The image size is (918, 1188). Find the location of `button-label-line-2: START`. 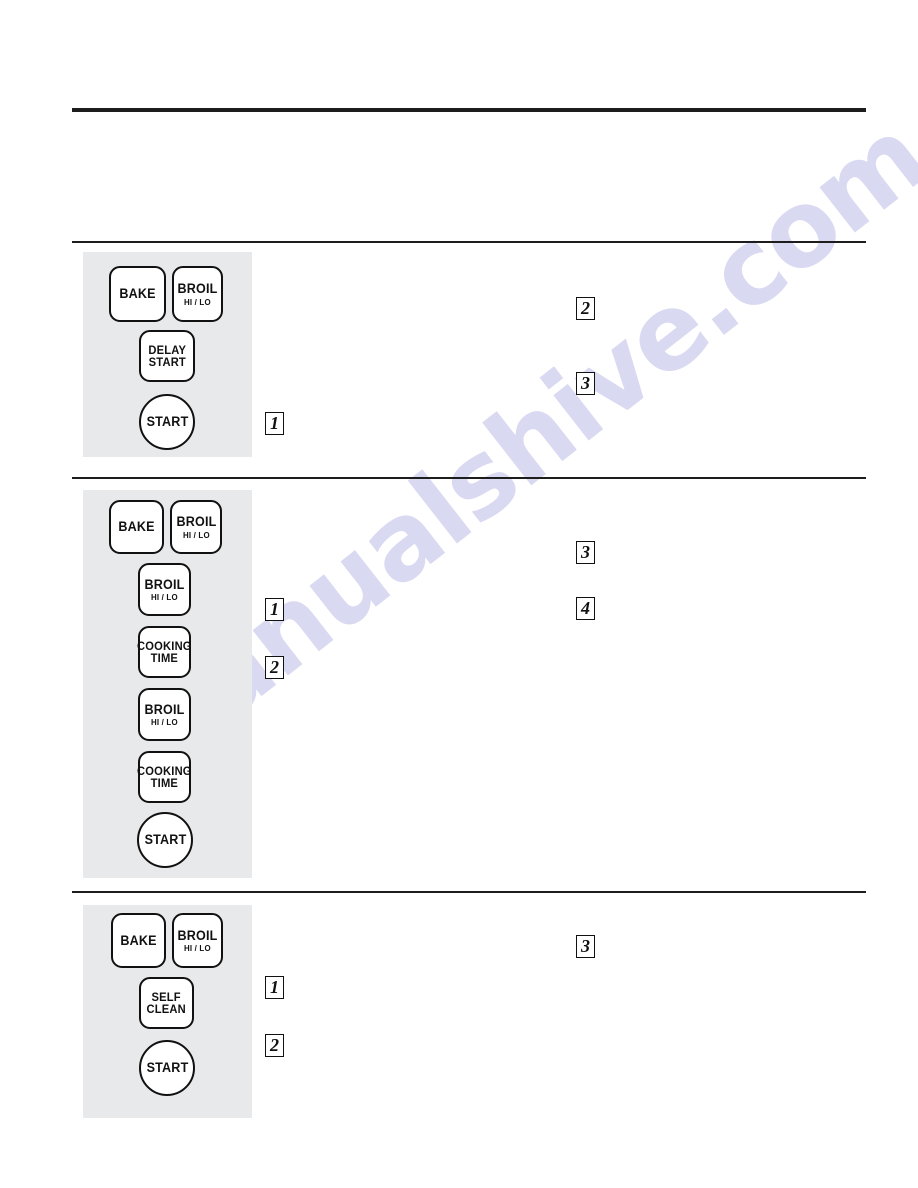

button-label-line-2: START is located at coordinates (167, 362).